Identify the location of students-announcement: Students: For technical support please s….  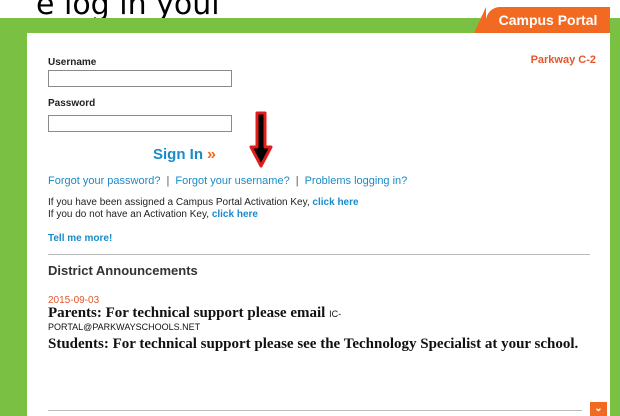
(313, 344).